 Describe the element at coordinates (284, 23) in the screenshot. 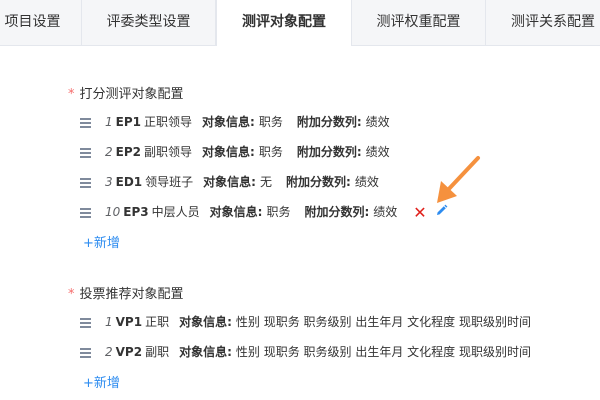

I see `tab-evaluation-object-config: 测评对象配置` at that location.